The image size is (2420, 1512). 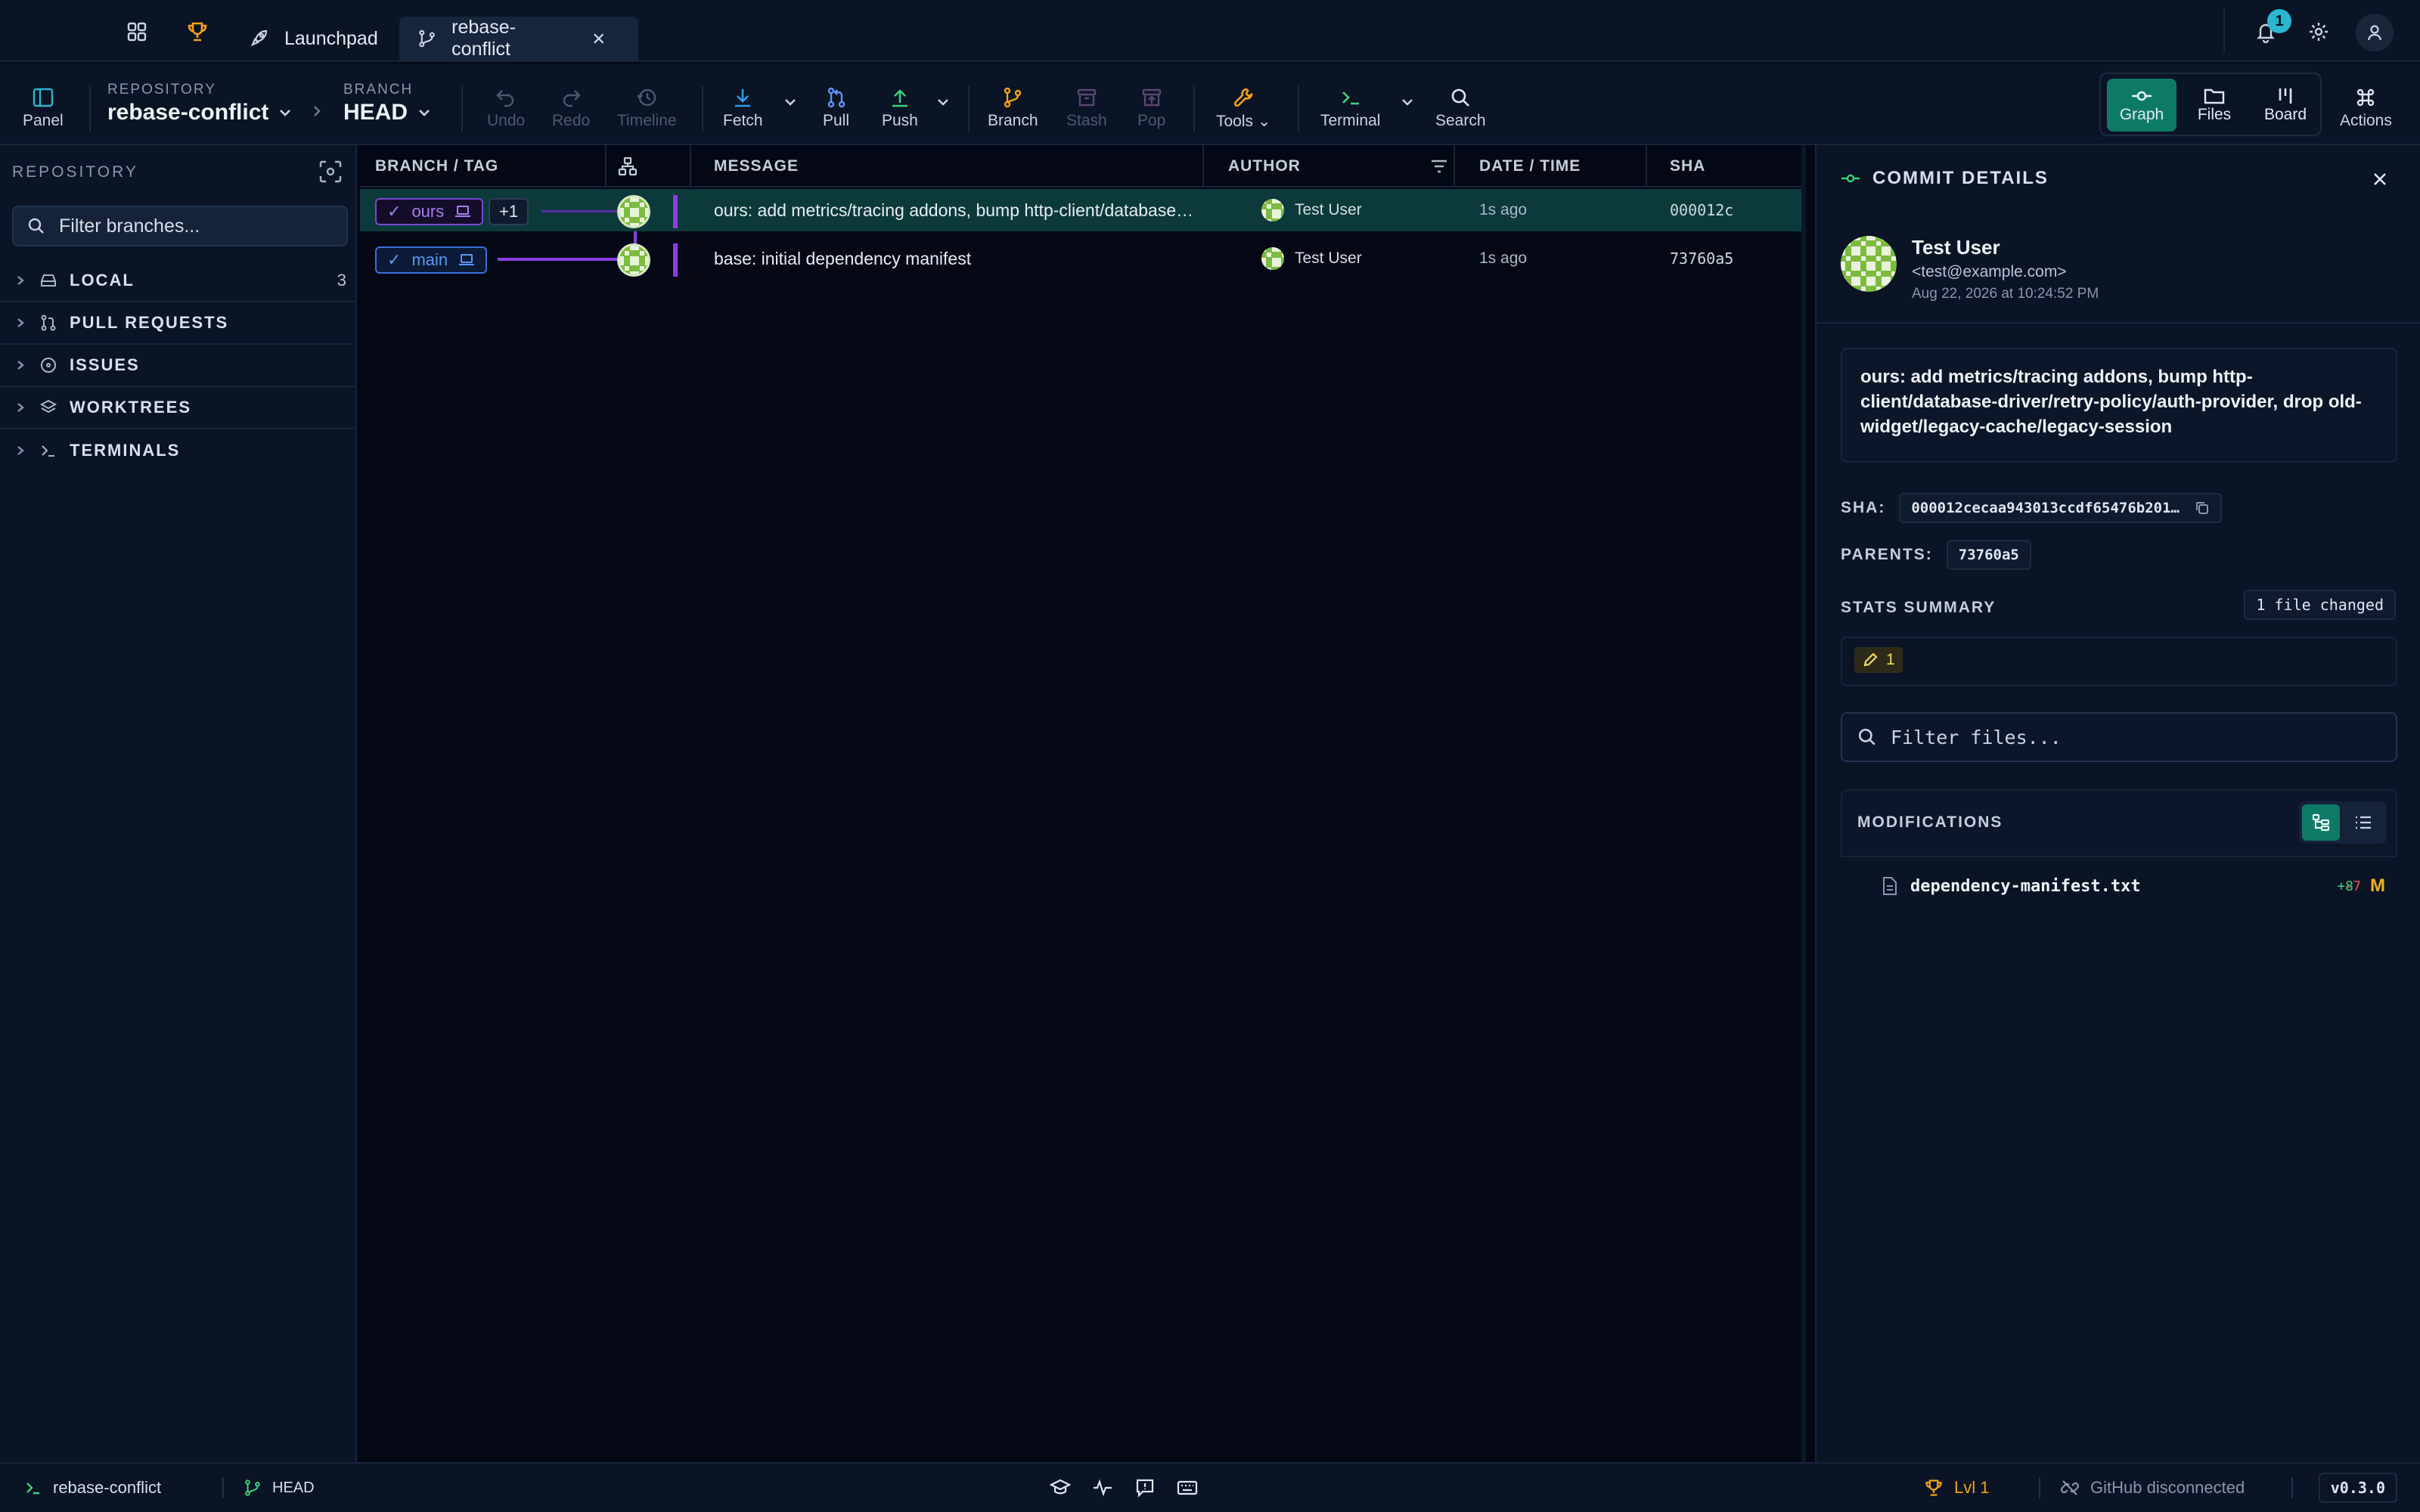 What do you see at coordinates (178, 281) in the screenshot?
I see `sidebar-section-local: LOCAL 3` at bounding box center [178, 281].